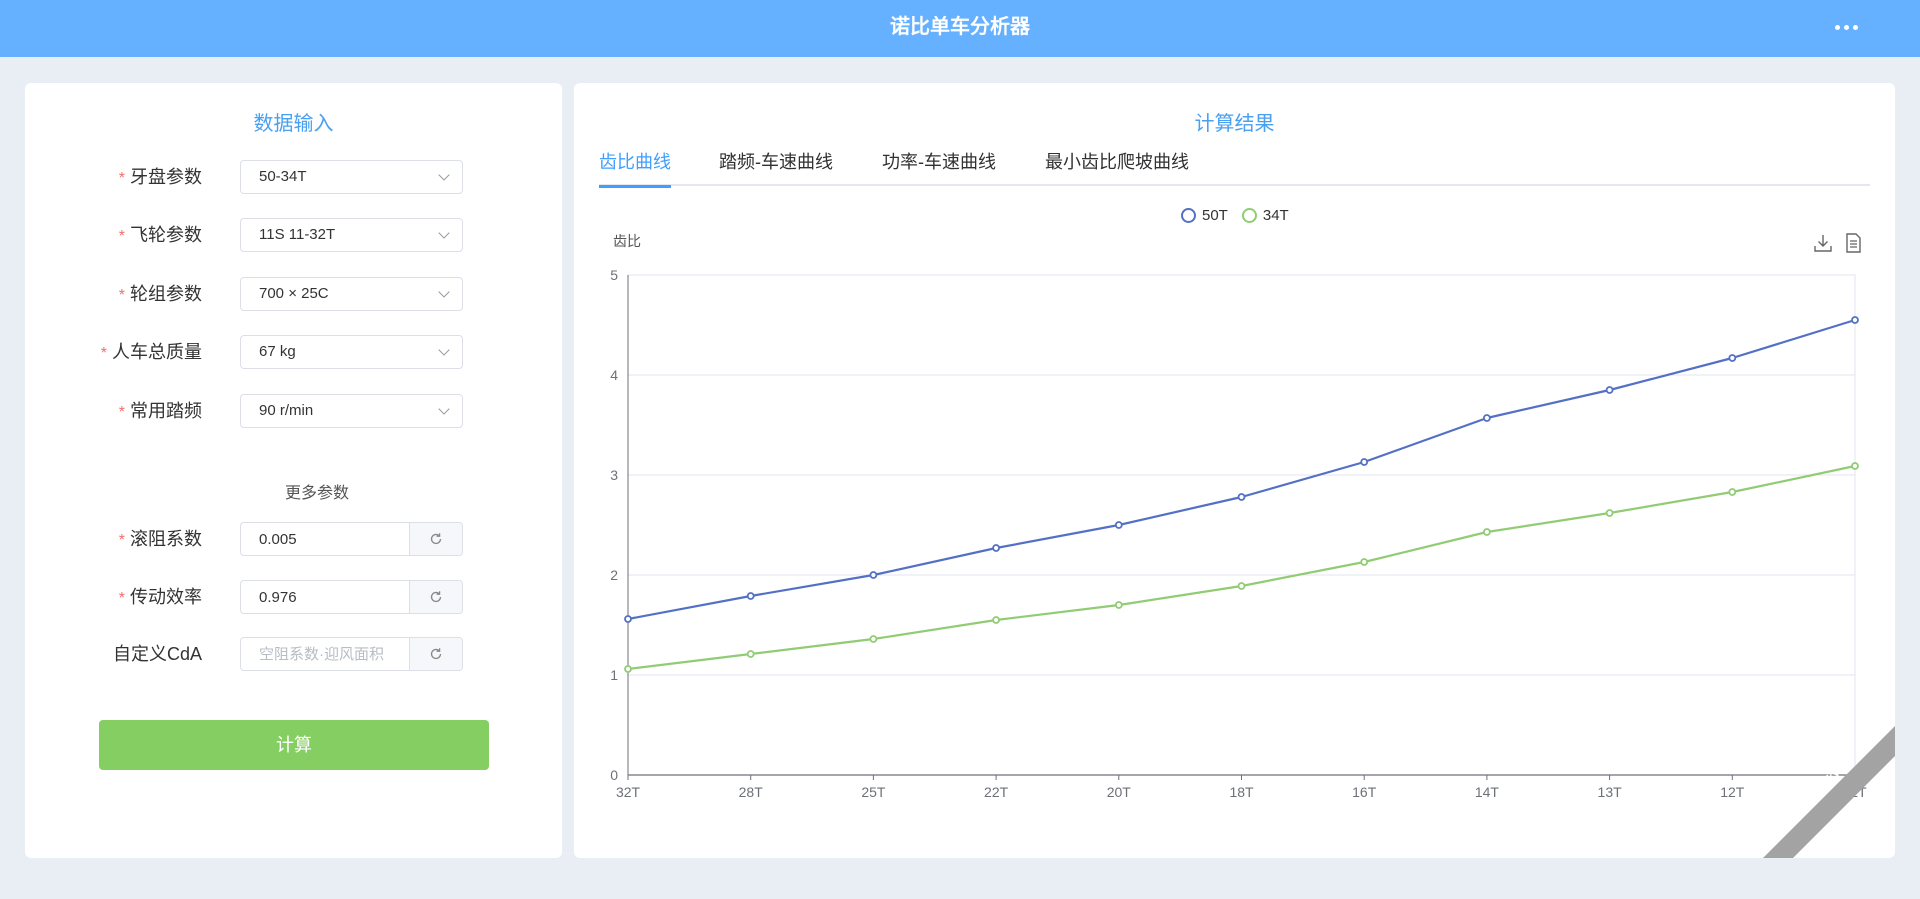  I want to click on y-tick-label: 0, so click(614, 775).